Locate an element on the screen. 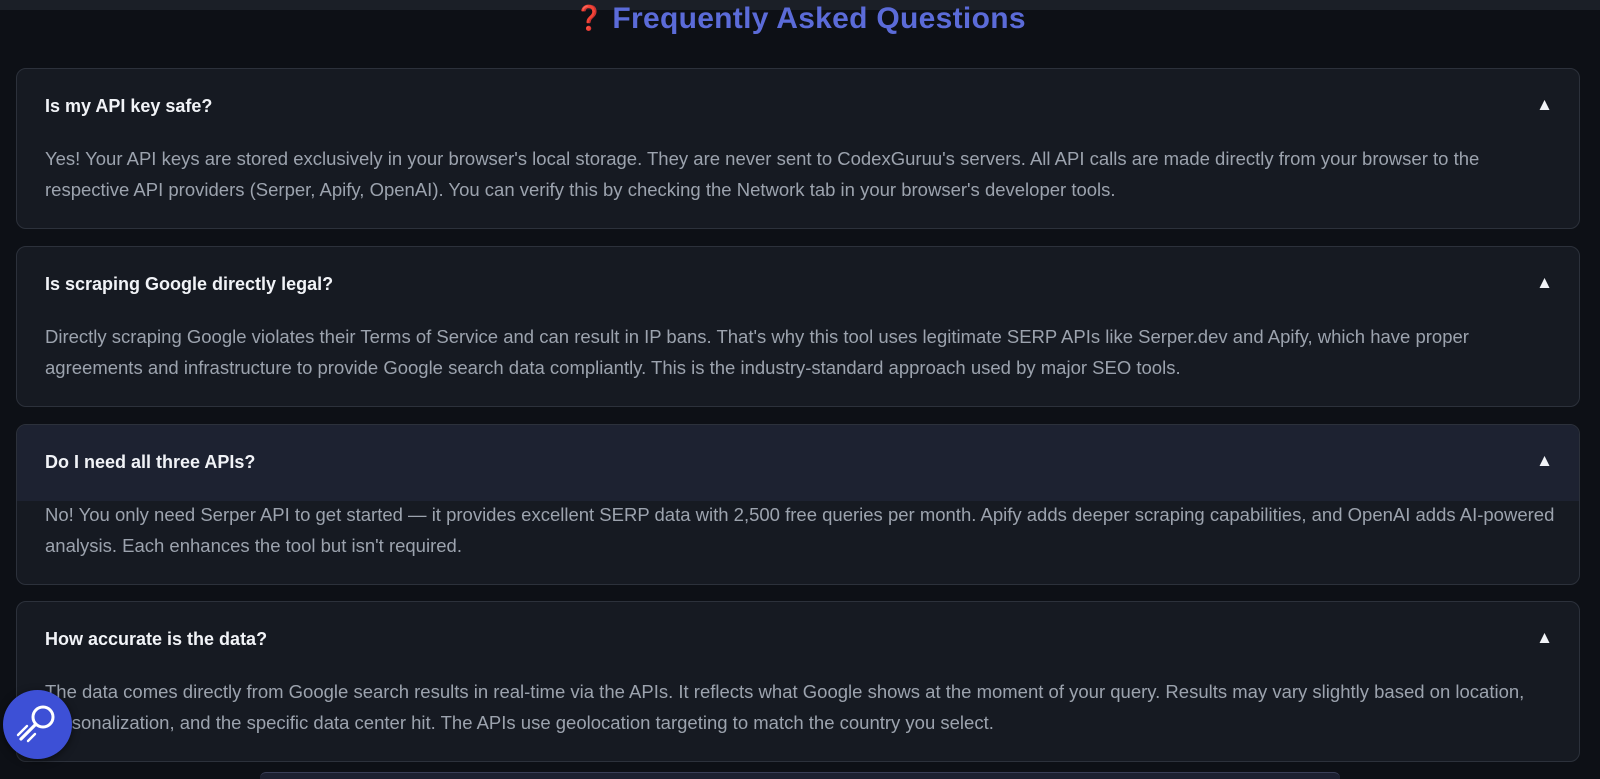 Image resolution: width=1600 pixels, height=779 pixels. faq-question-toggle: Is scraping Google directly legal? ▲ is located at coordinates (798, 285).